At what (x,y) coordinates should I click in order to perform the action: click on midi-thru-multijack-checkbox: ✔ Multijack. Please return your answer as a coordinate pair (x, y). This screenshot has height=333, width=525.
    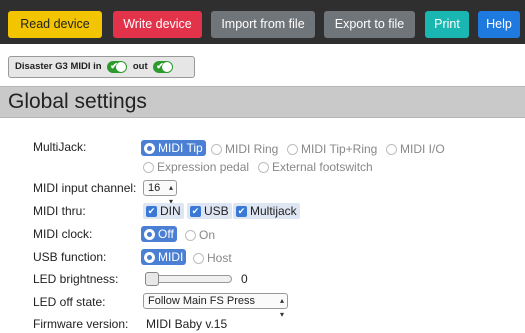
    Looking at the image, I should click on (266, 211).